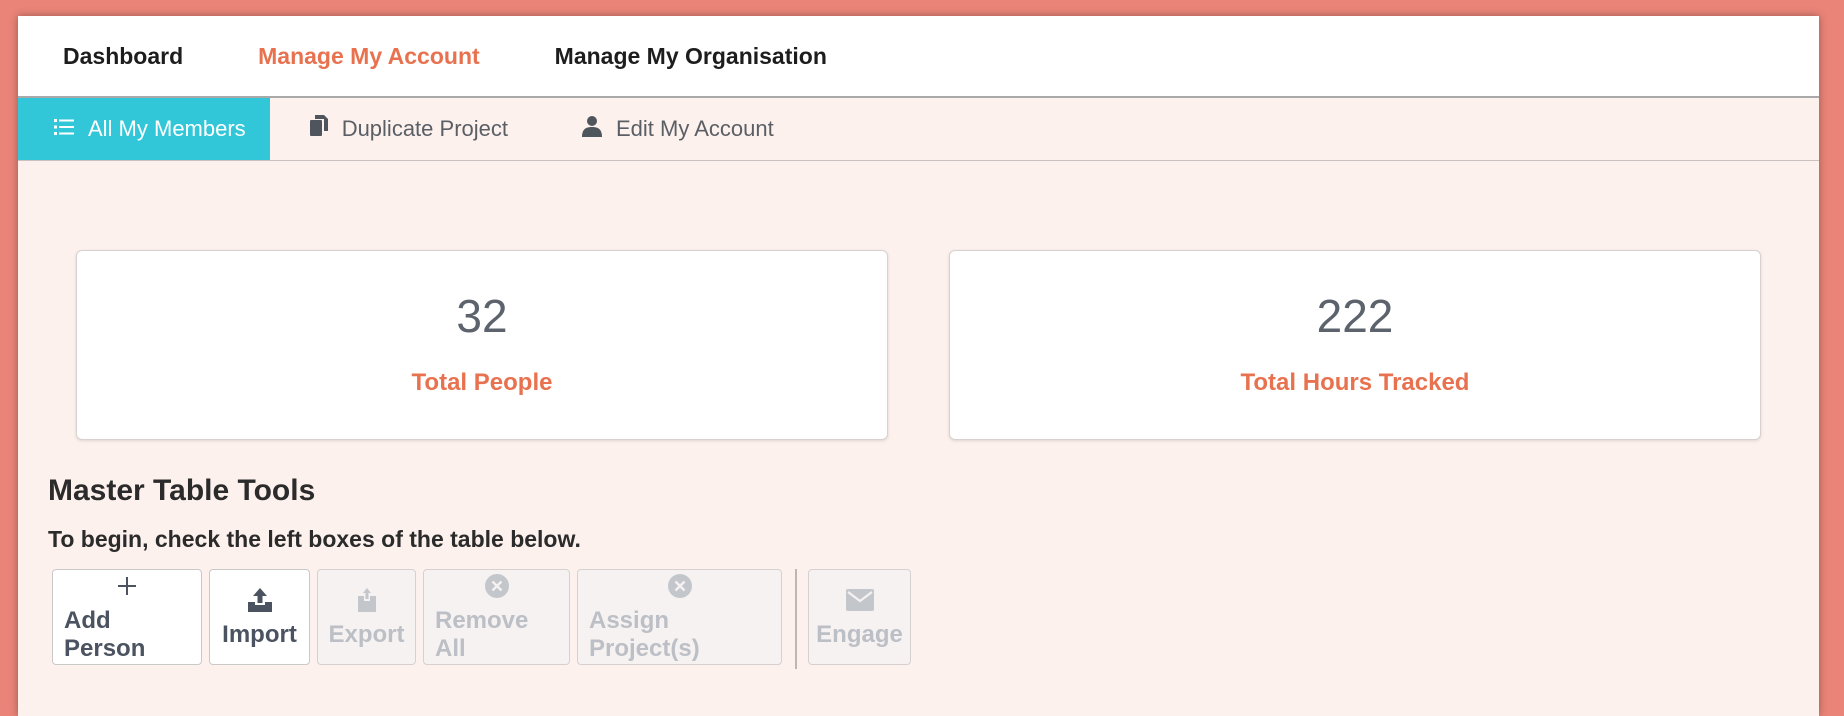 The width and height of the screenshot is (1844, 716). What do you see at coordinates (105, 634) in the screenshot?
I see `button-label: Add Person` at bounding box center [105, 634].